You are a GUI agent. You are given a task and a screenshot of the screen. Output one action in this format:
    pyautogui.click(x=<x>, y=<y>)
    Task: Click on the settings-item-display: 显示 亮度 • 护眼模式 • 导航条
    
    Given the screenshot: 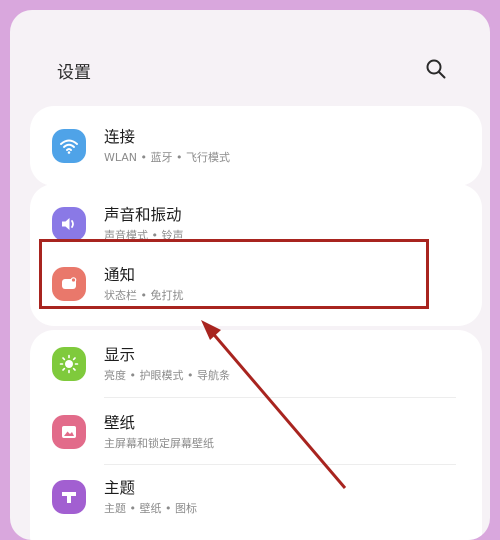 What is the action you would take?
    pyautogui.click(x=256, y=364)
    